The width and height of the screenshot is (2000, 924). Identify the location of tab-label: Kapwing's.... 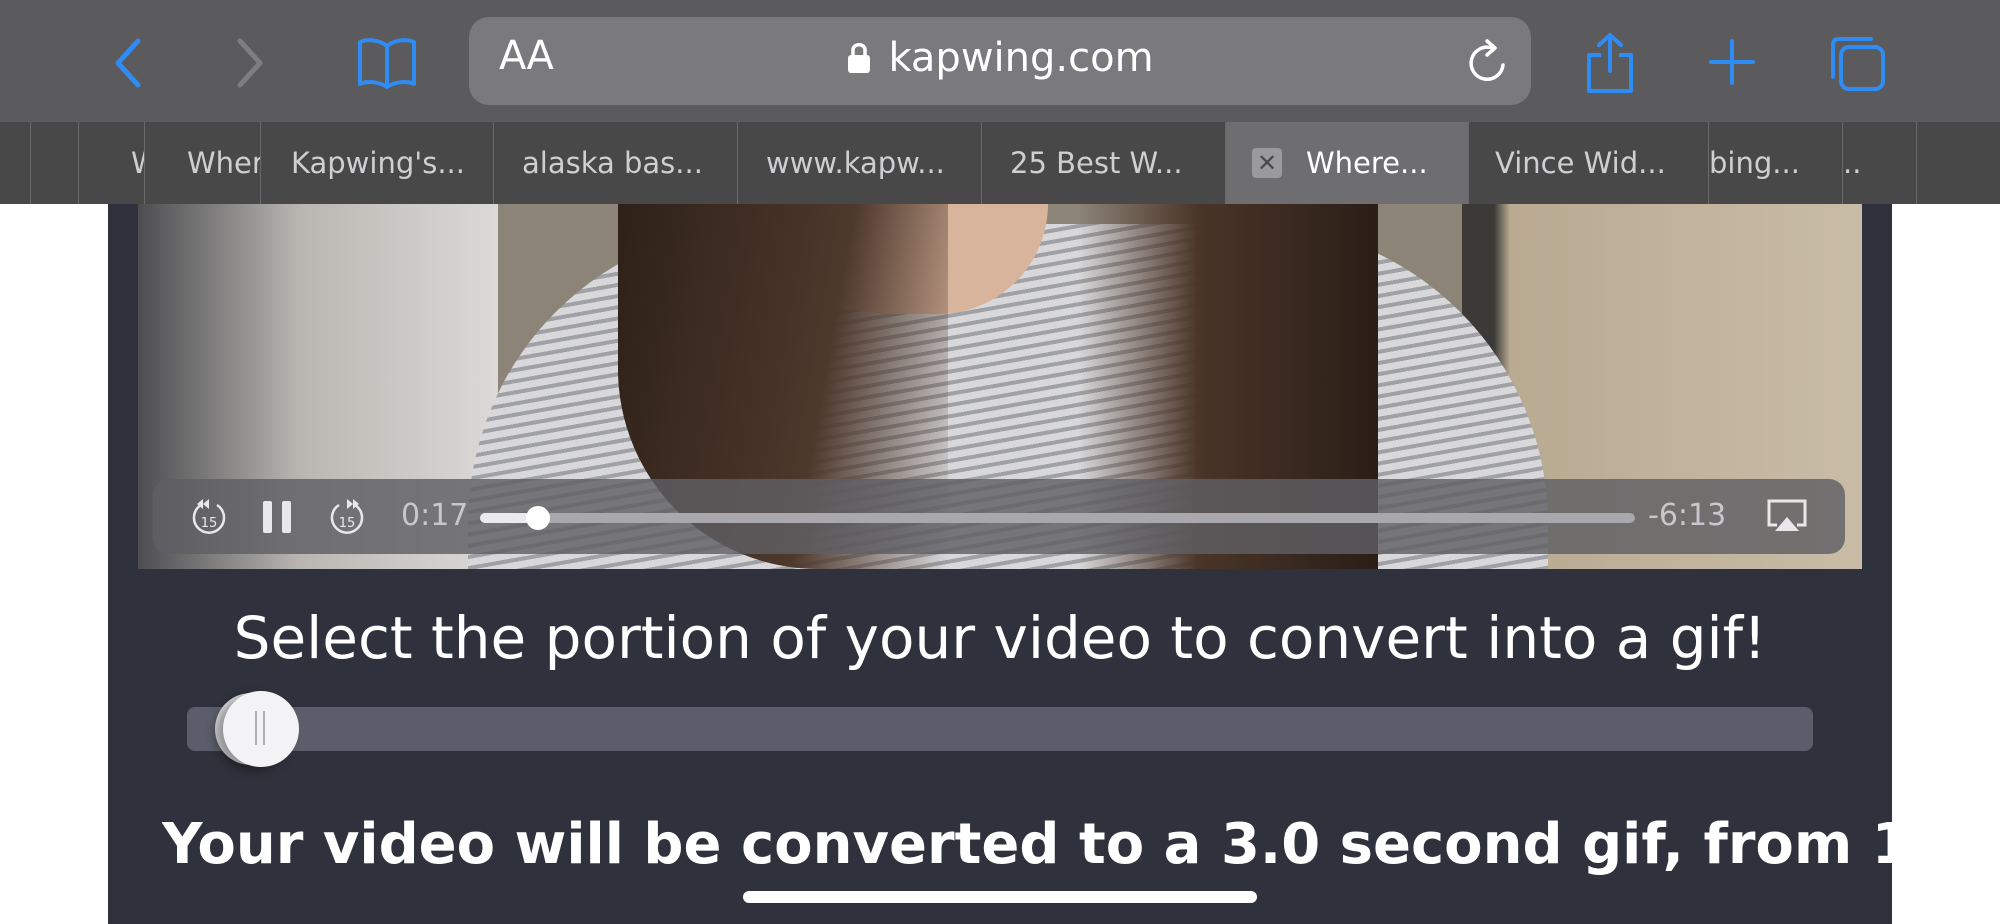
(378, 163).